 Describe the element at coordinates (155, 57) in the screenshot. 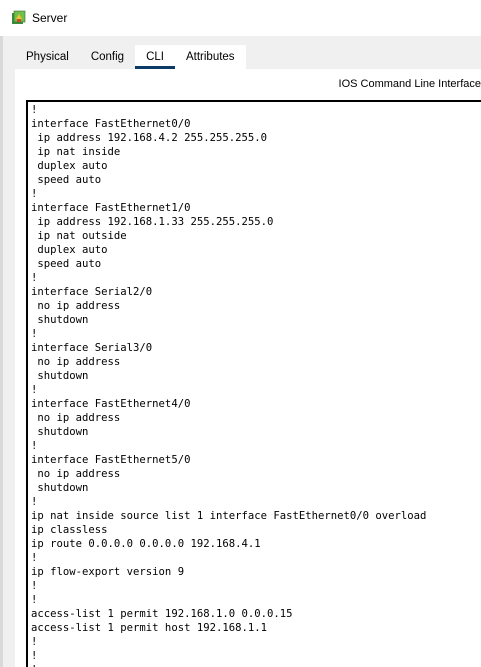

I see `tab-cli: CLI` at that location.